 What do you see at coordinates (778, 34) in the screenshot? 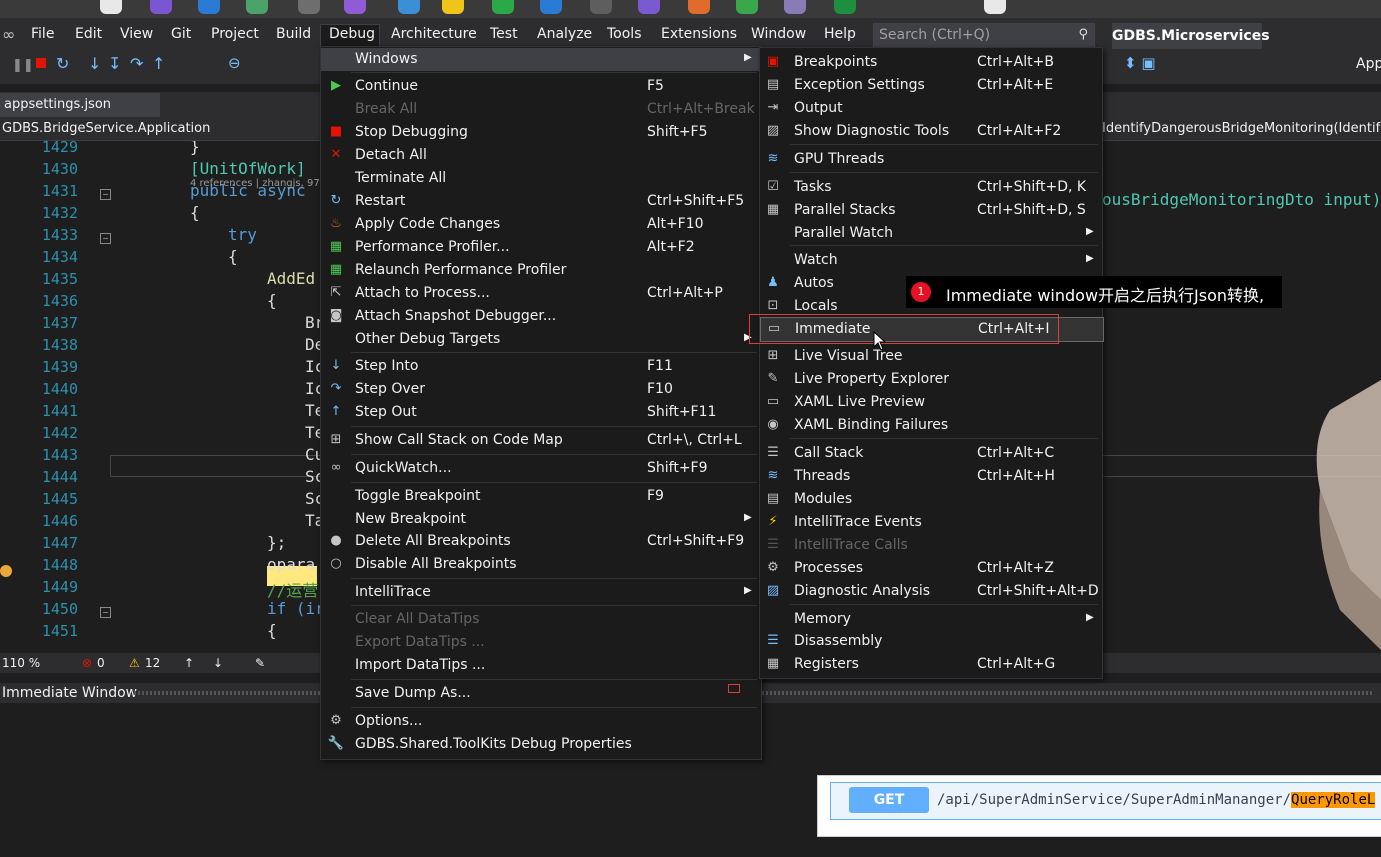
I see `menu-window: Window` at bounding box center [778, 34].